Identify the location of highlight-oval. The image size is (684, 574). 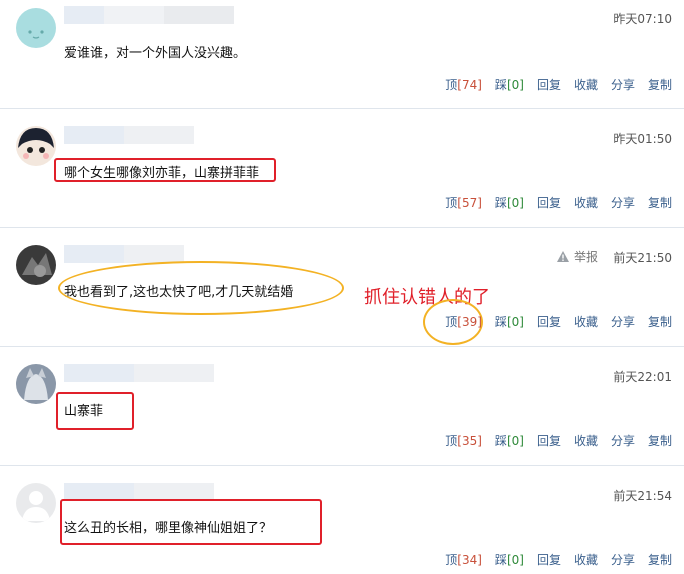
(201, 288).